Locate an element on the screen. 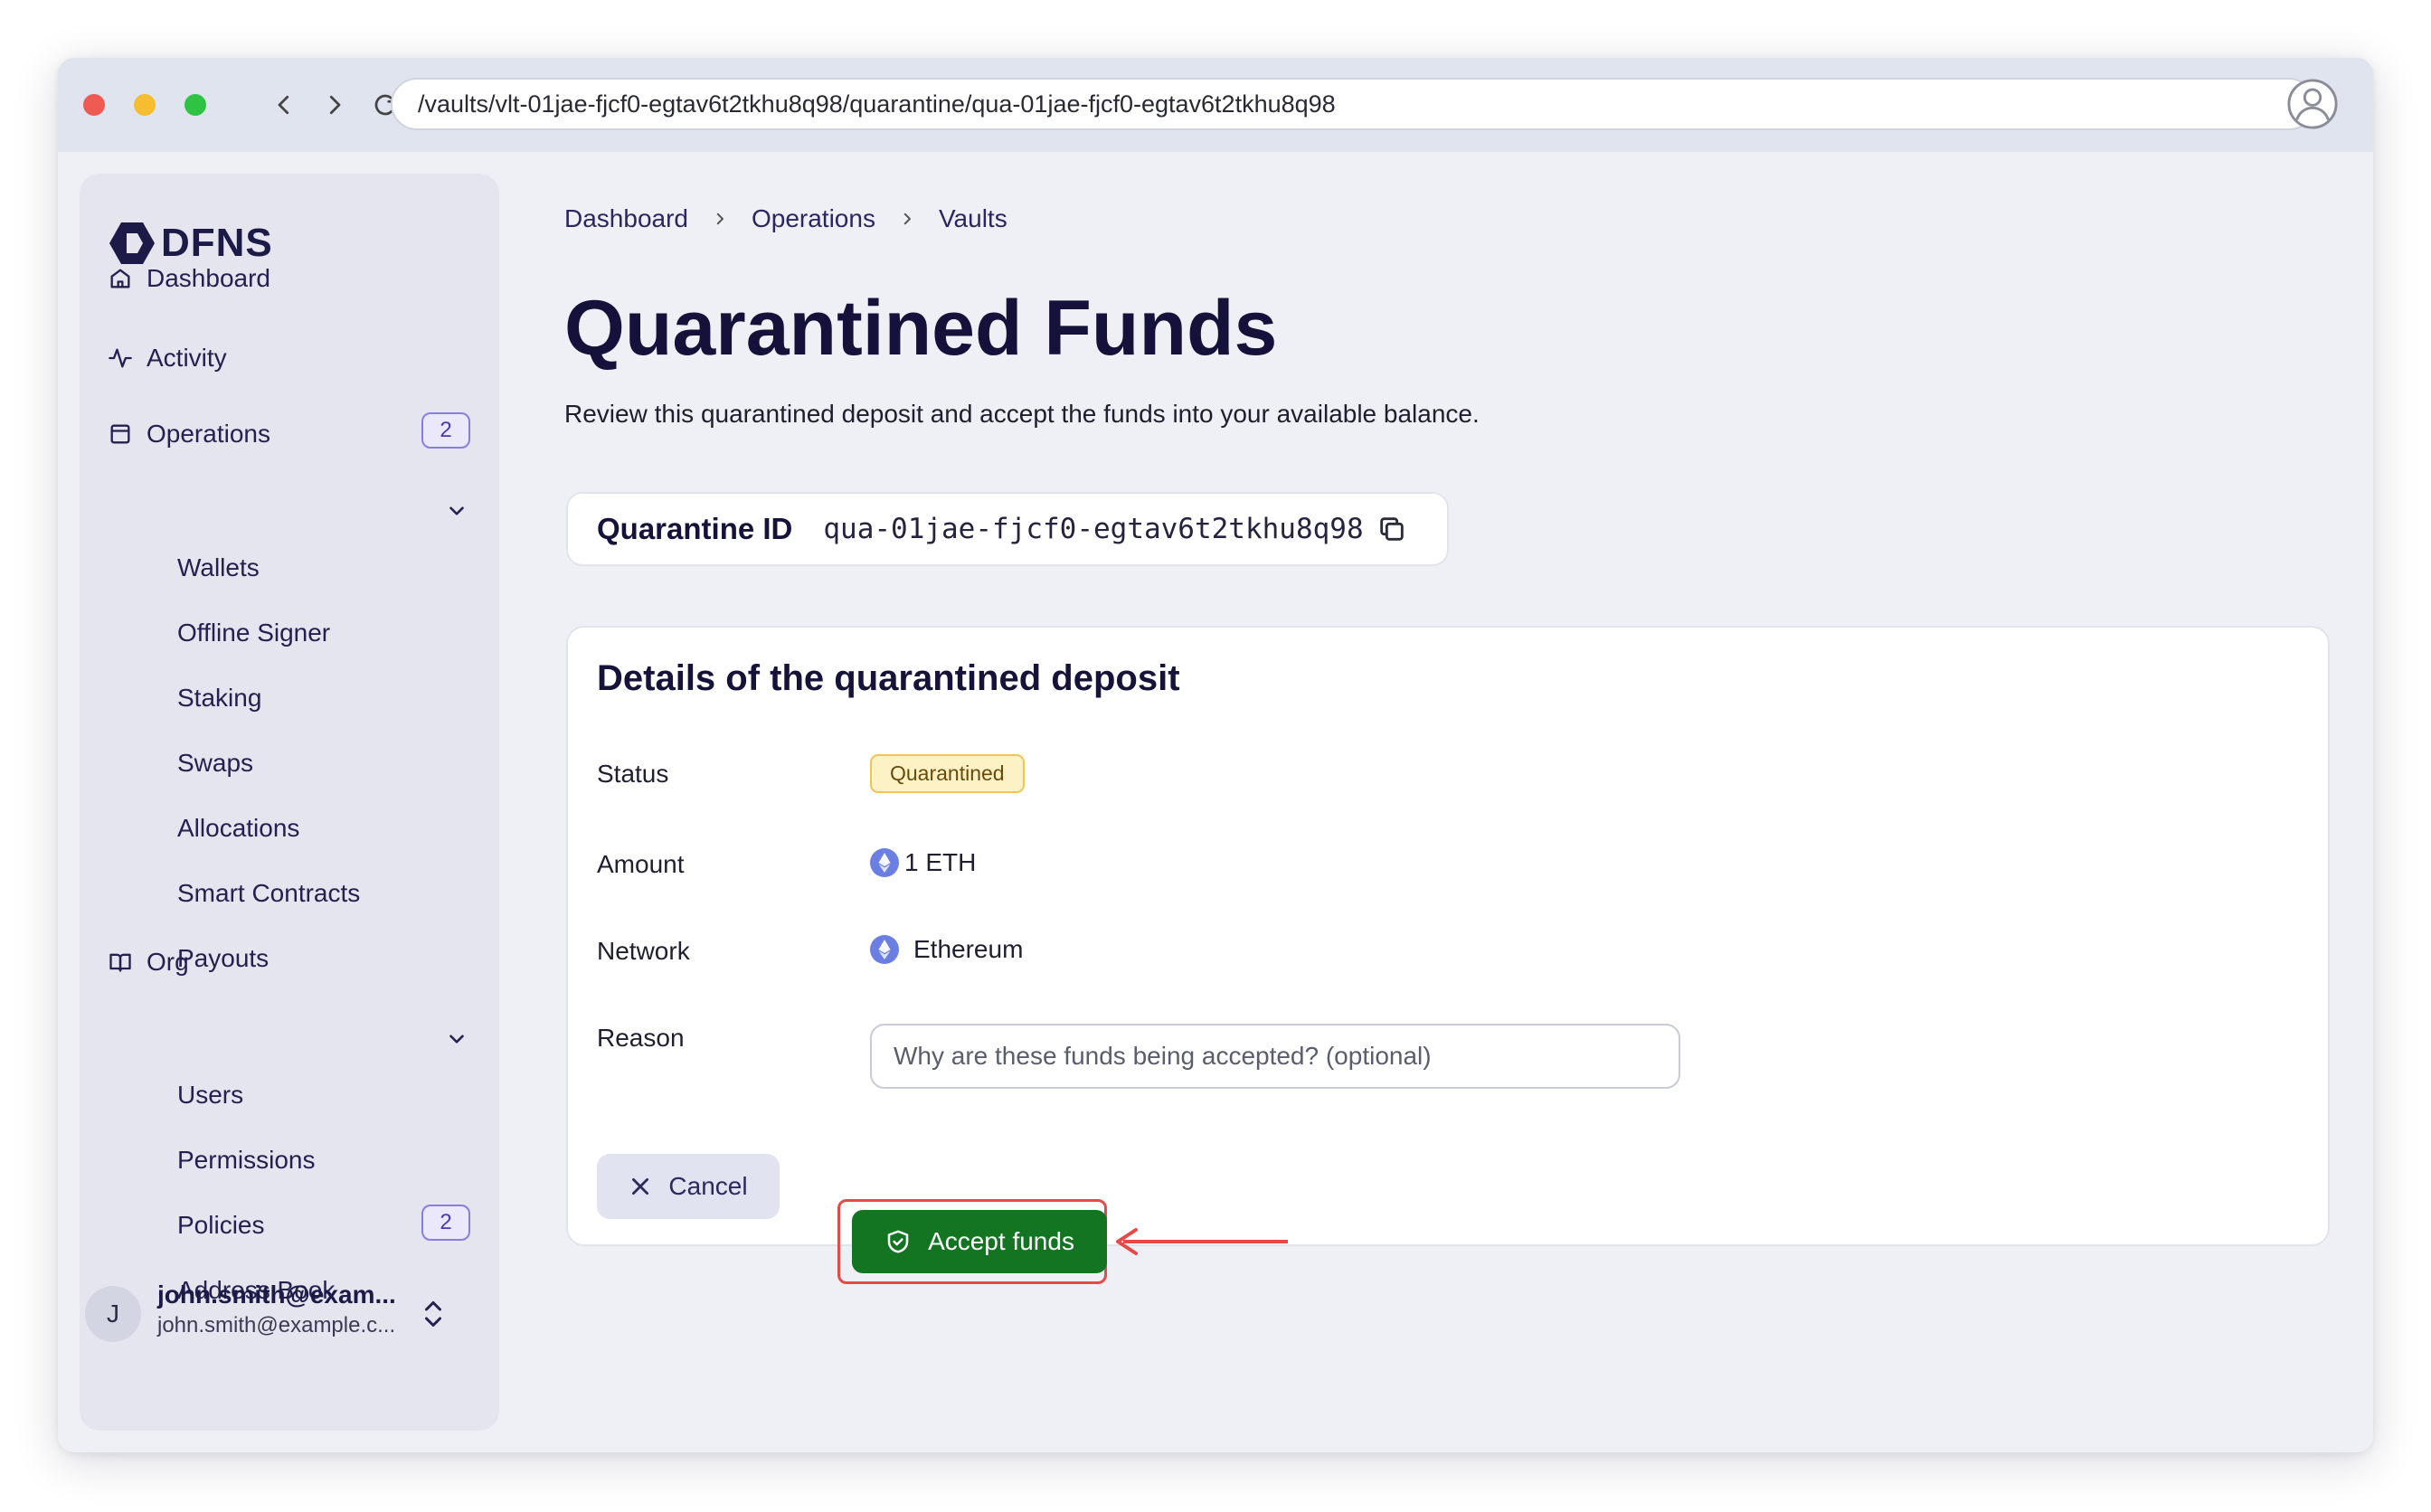 This screenshot has width=2431, height=1512. accept-label: Accept funds is located at coordinates (1001, 1241).